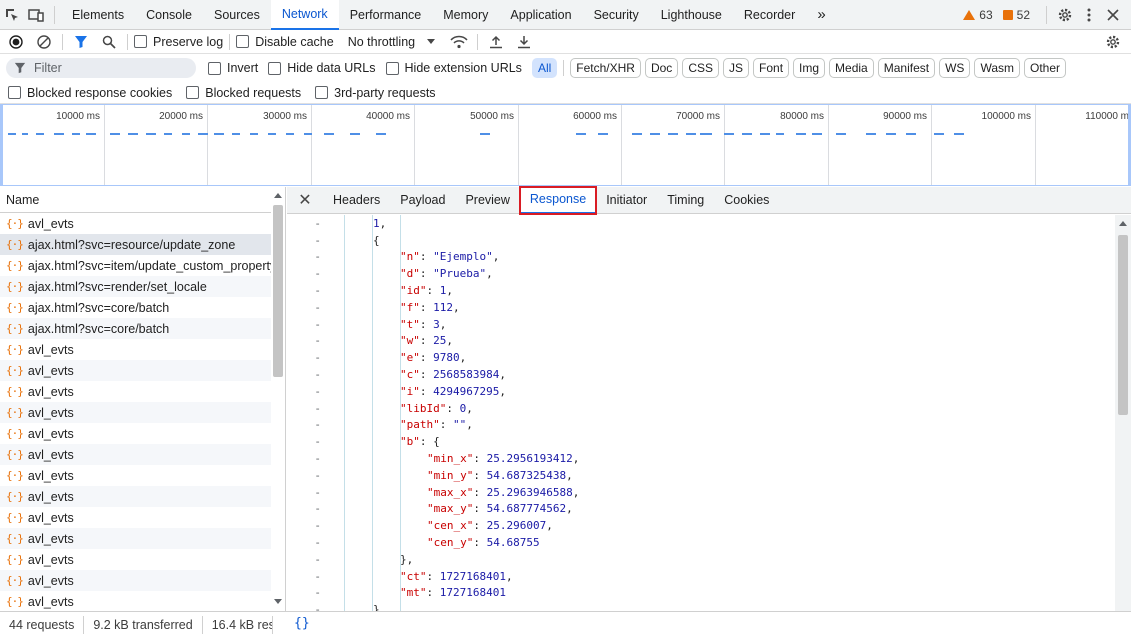 This screenshot has height=638, width=1131. What do you see at coordinates (700, 68) in the screenshot?
I see `chip-css: CSS` at bounding box center [700, 68].